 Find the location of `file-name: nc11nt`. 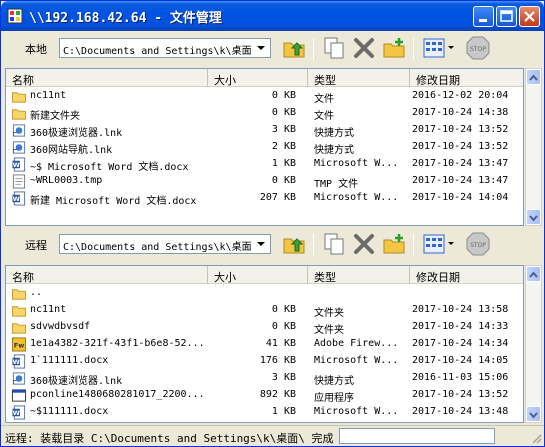

file-name: nc11nt is located at coordinates (48, 309).